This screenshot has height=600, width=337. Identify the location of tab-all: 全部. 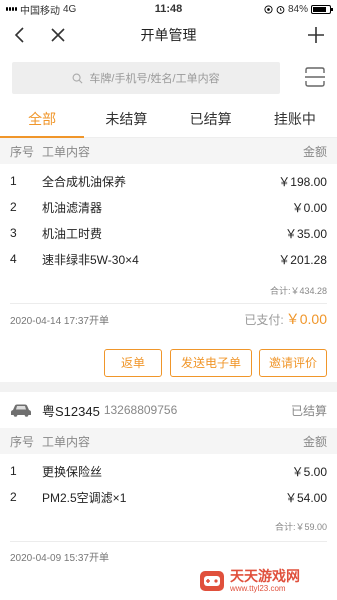
(42, 120).